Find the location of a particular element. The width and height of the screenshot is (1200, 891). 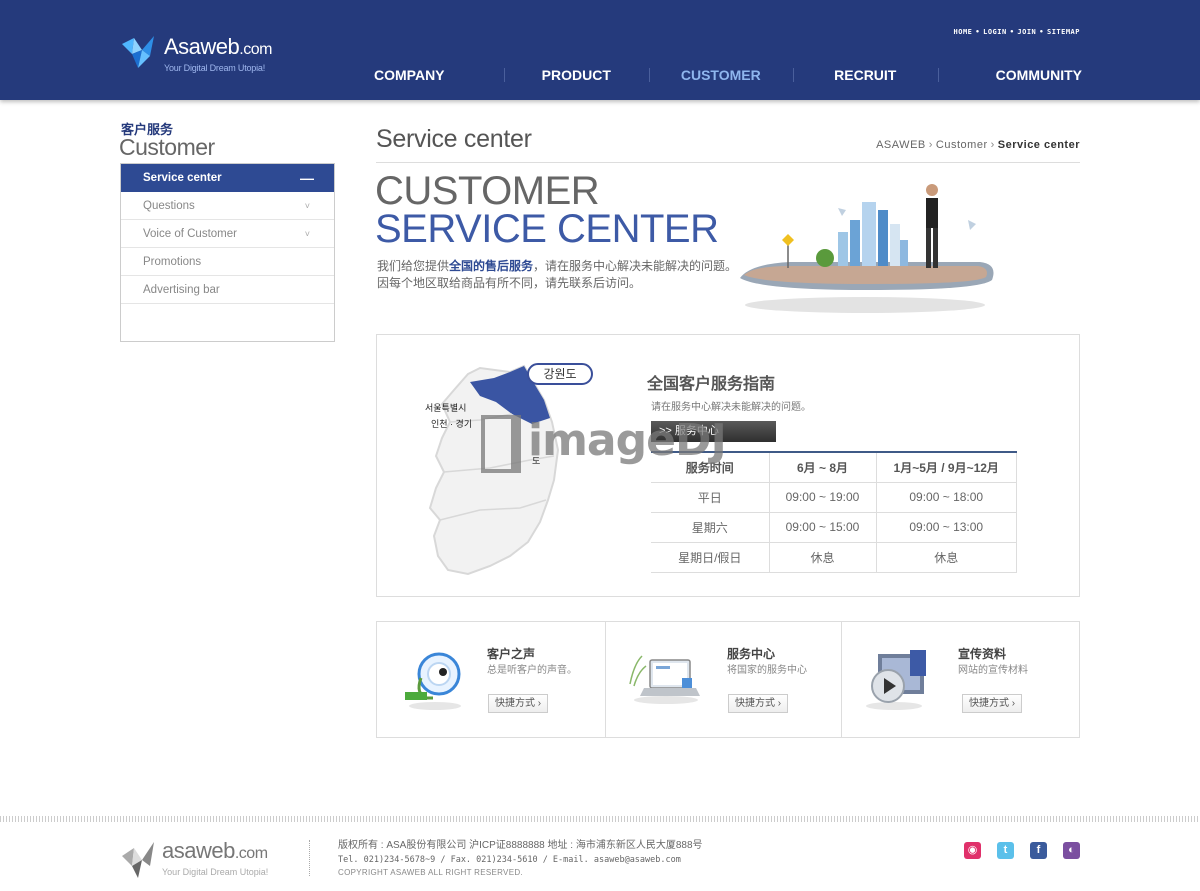

nav-customer: CUSTOMER is located at coordinates (720, 75).